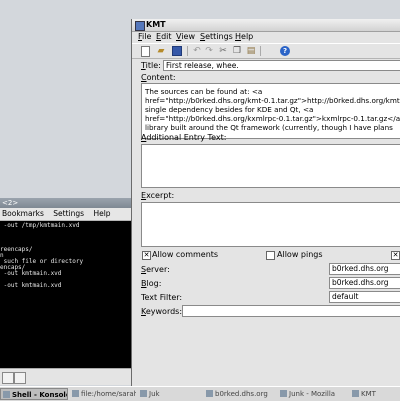 The width and height of the screenshot is (400, 401). What do you see at coordinates (283, 393) in the screenshot?
I see `mozilla-icon` at bounding box center [283, 393].